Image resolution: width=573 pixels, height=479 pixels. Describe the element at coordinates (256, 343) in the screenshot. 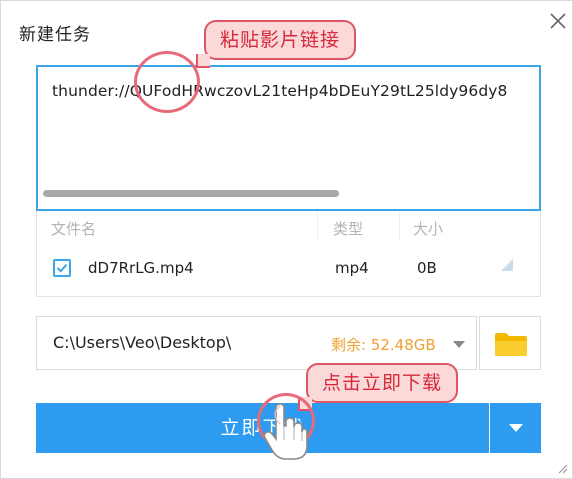

I see `save-path-select: C:\Users\Veo\Desktop\ 剩余: 52.48GB` at that location.